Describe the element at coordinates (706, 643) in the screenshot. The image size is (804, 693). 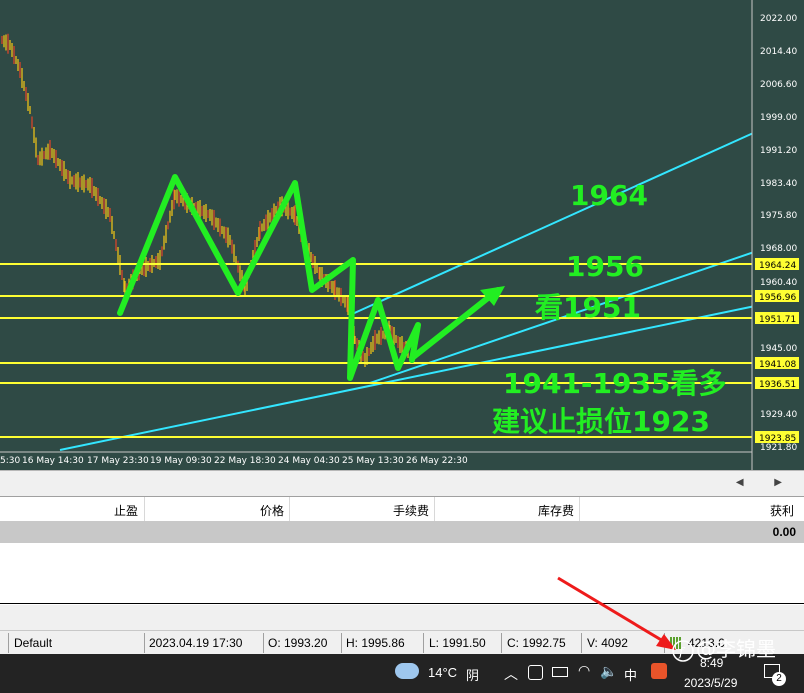
I see `status-traffic: 4213.6` at that location.